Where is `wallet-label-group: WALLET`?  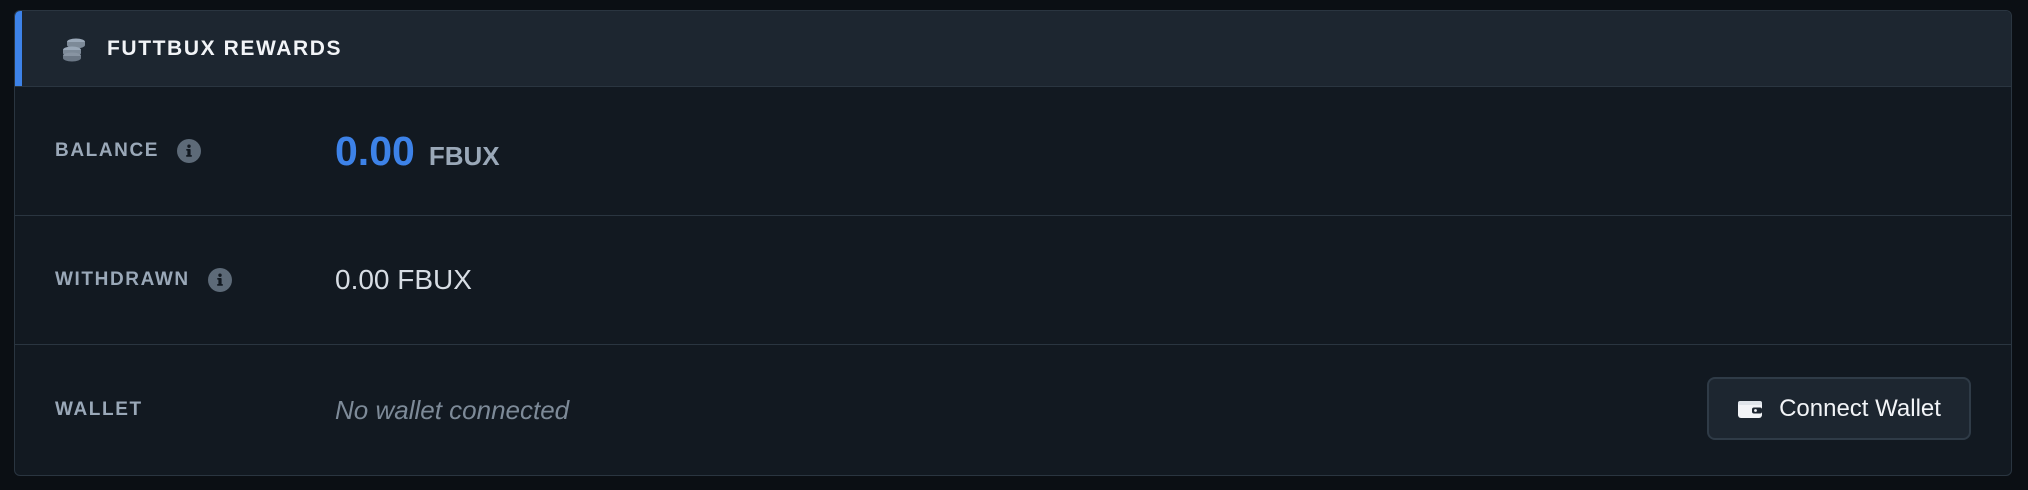 wallet-label-group: WALLET is located at coordinates (99, 410).